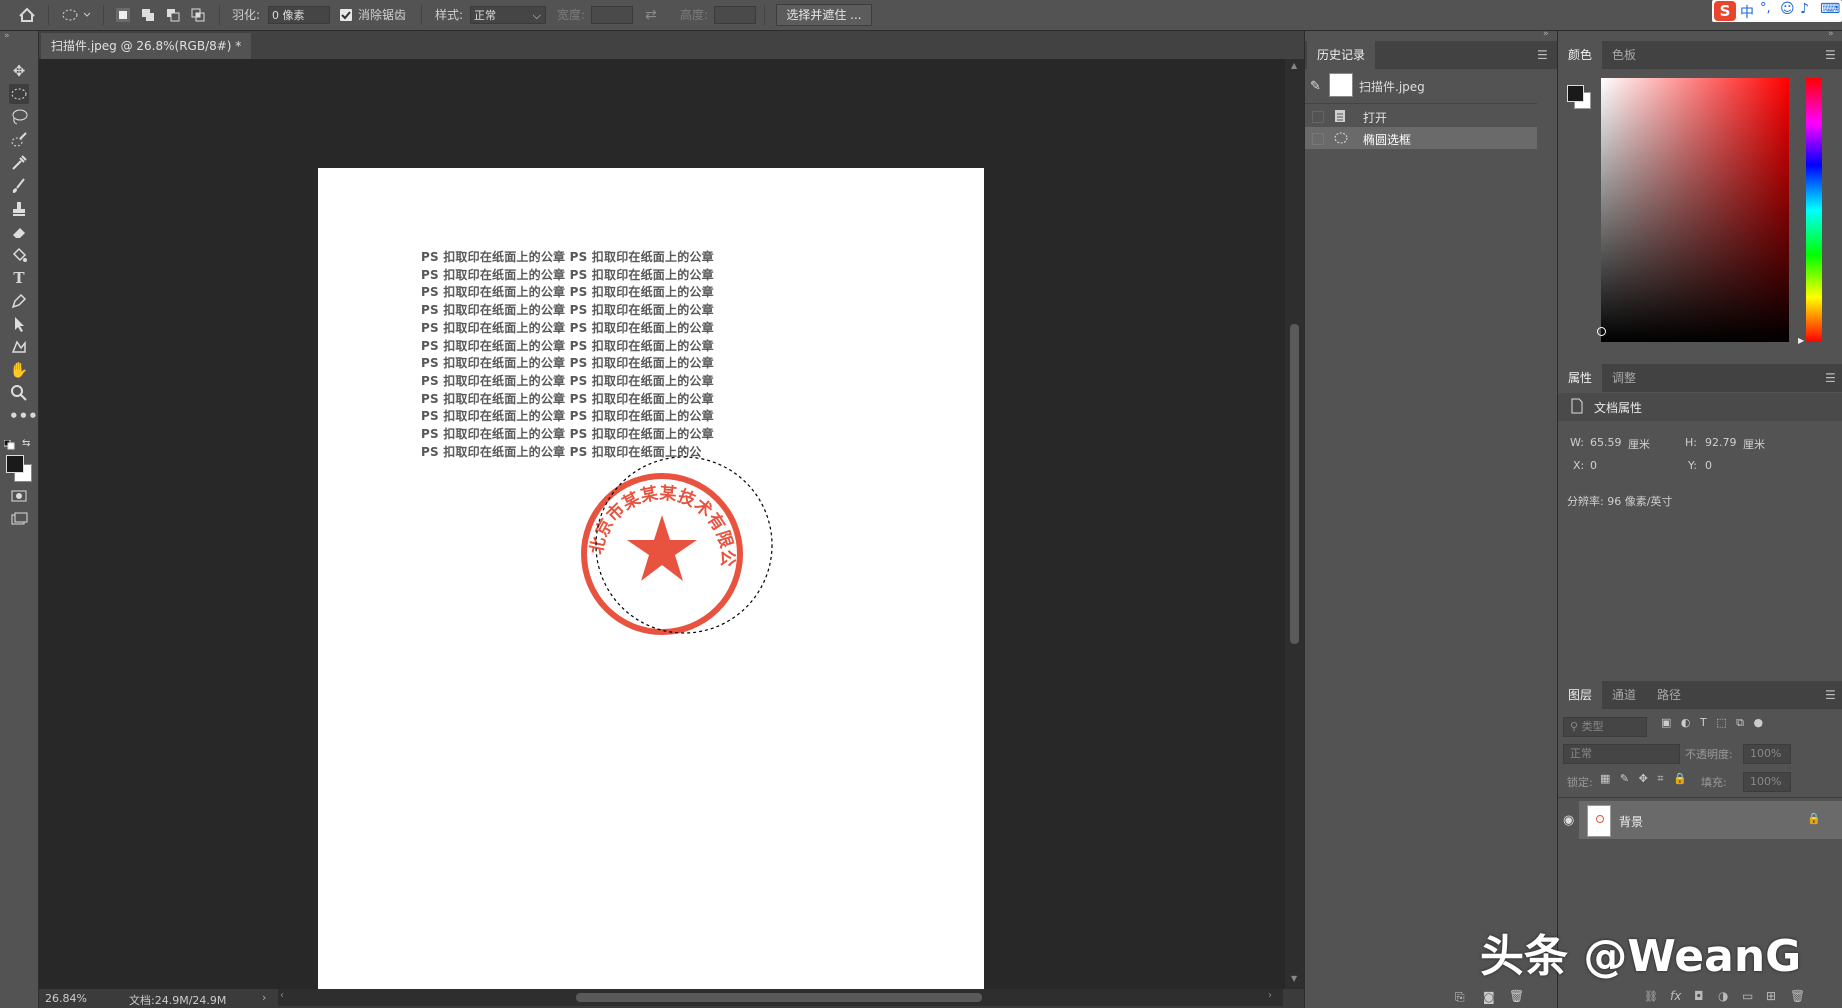  I want to click on vertical-scrollbar: ▲ ▼, so click(1294, 524).